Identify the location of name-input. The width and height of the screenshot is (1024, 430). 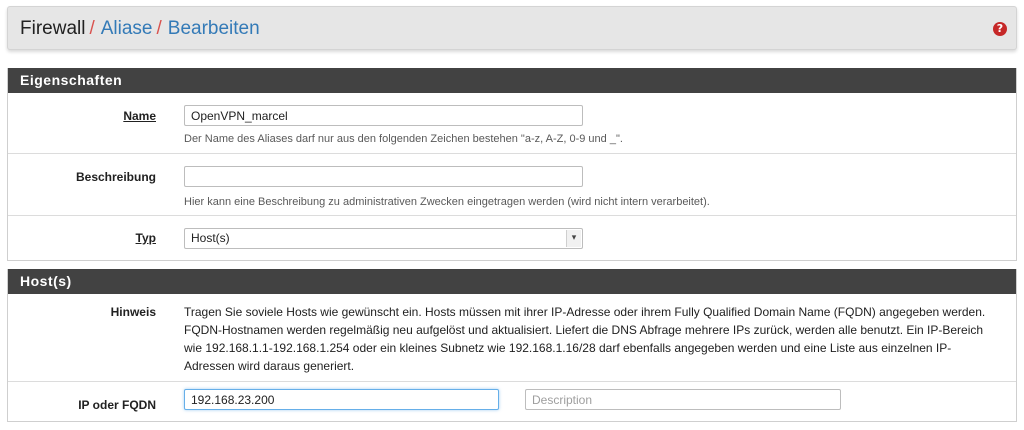
(383, 115).